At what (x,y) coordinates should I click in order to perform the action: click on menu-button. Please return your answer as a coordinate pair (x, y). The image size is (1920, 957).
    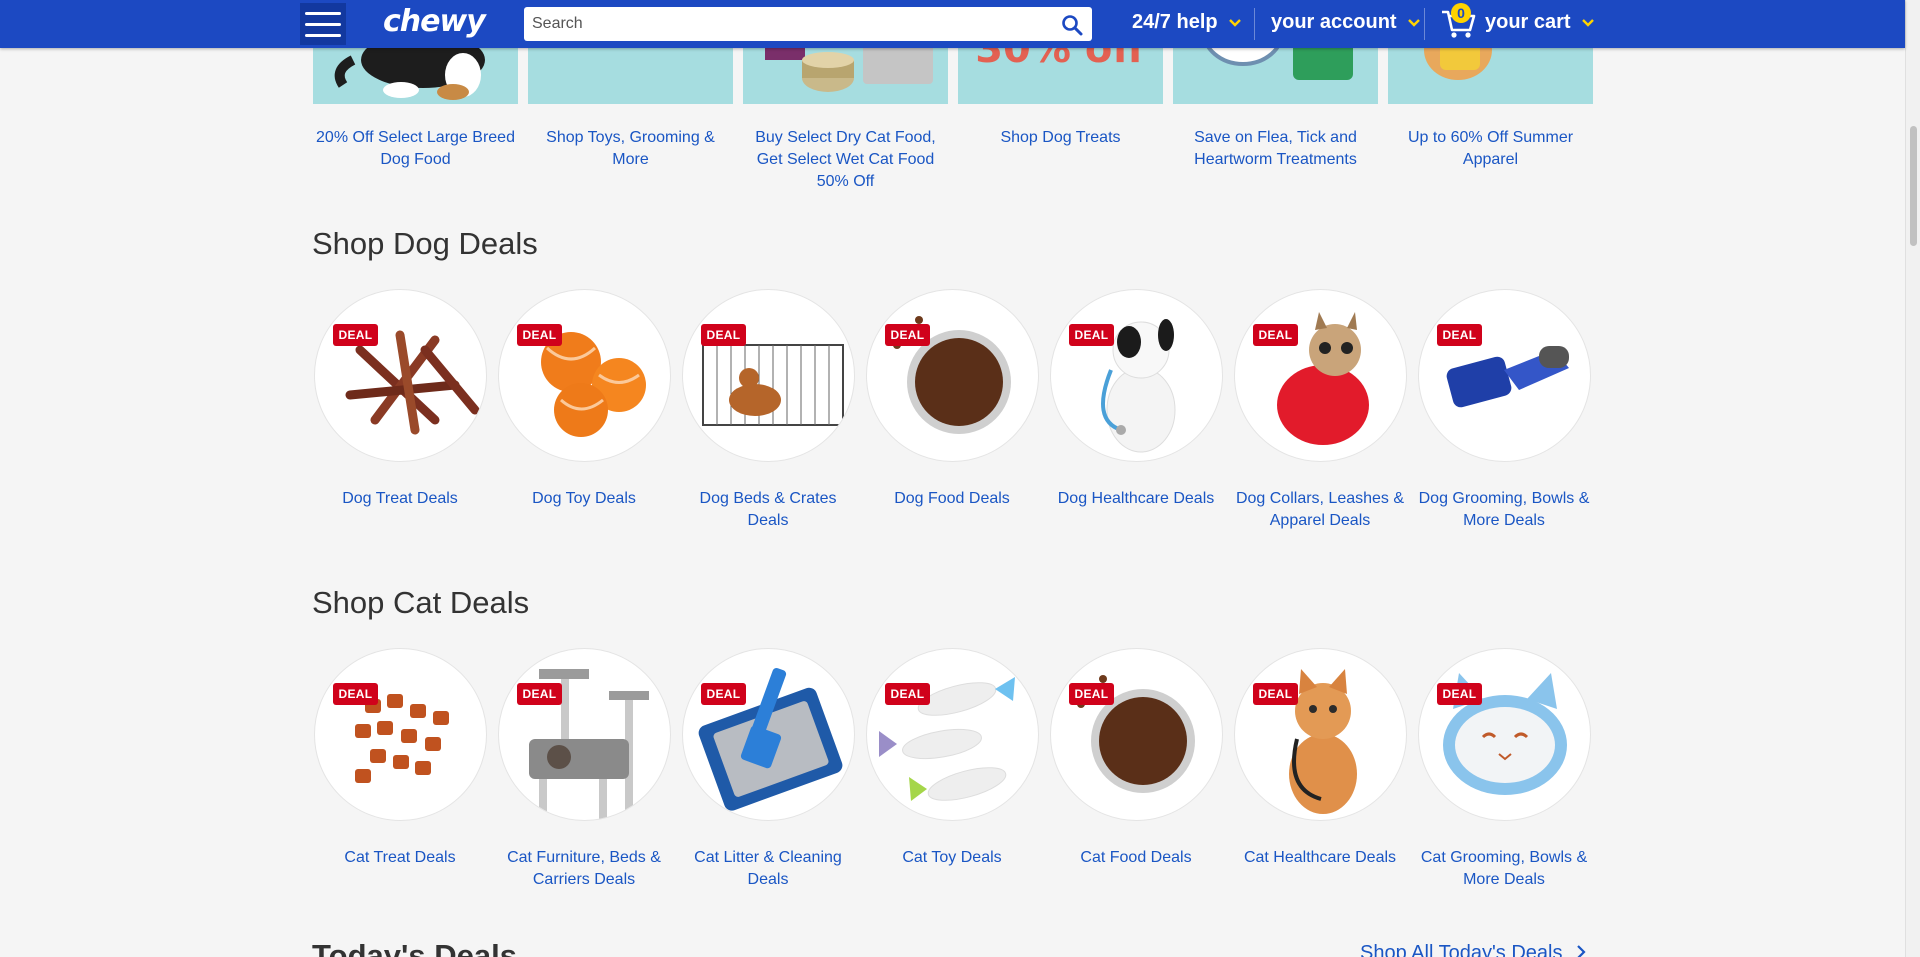
    Looking at the image, I should click on (323, 24).